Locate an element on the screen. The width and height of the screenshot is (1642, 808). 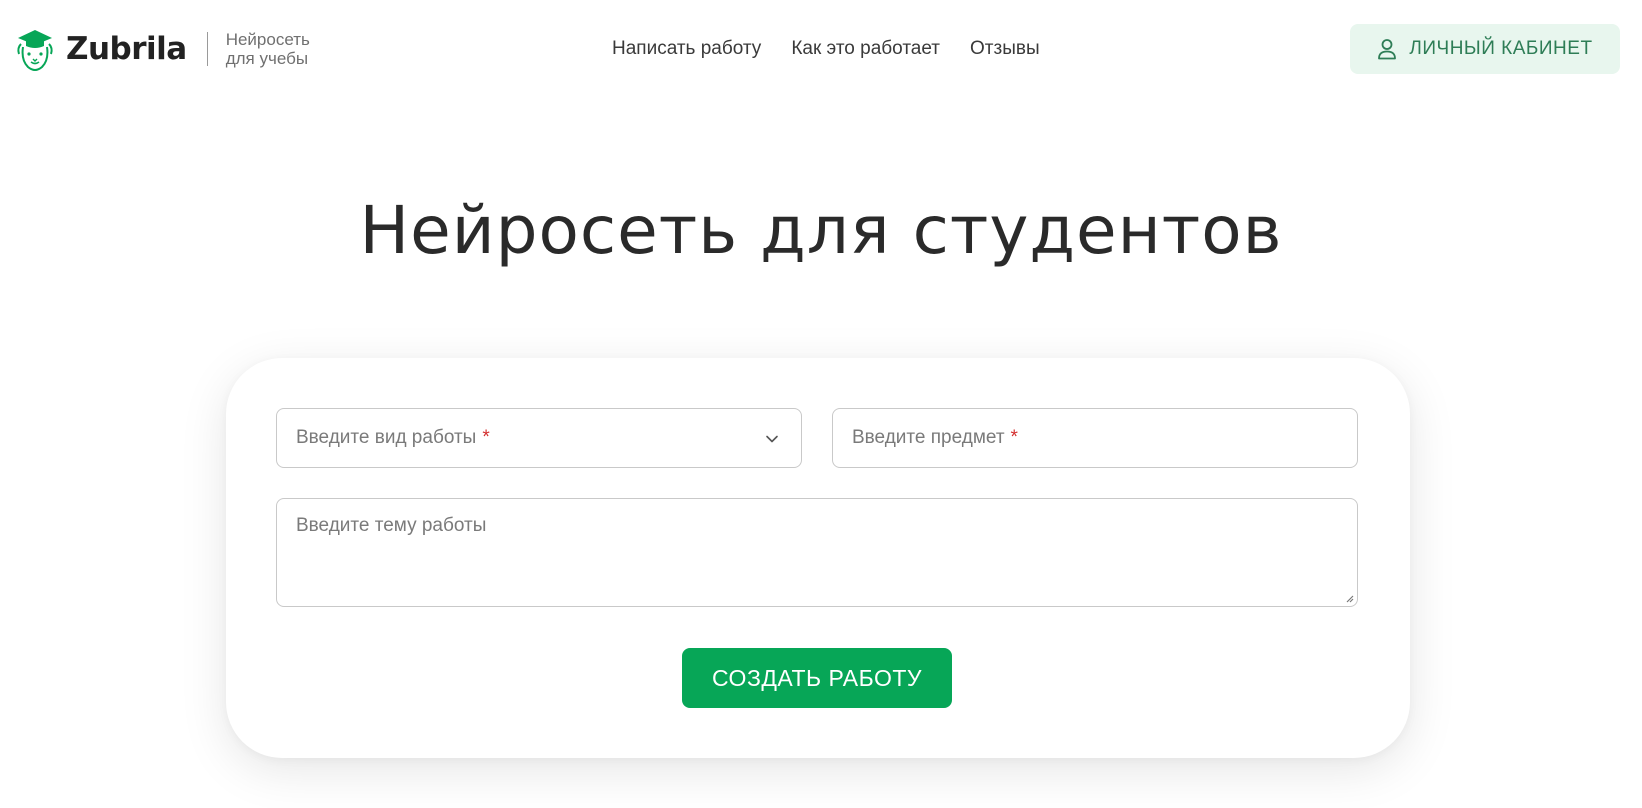
work-type-required-mark: * is located at coordinates (486, 437).